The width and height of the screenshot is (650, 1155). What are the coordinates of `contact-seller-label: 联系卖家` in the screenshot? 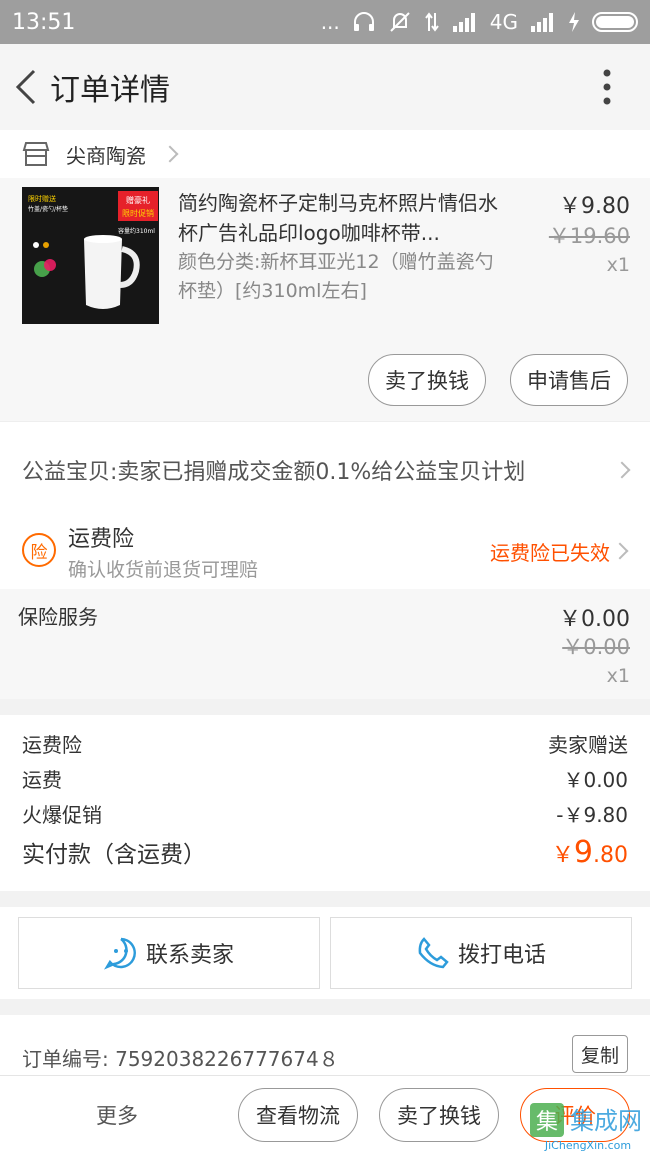 It's located at (189, 955).